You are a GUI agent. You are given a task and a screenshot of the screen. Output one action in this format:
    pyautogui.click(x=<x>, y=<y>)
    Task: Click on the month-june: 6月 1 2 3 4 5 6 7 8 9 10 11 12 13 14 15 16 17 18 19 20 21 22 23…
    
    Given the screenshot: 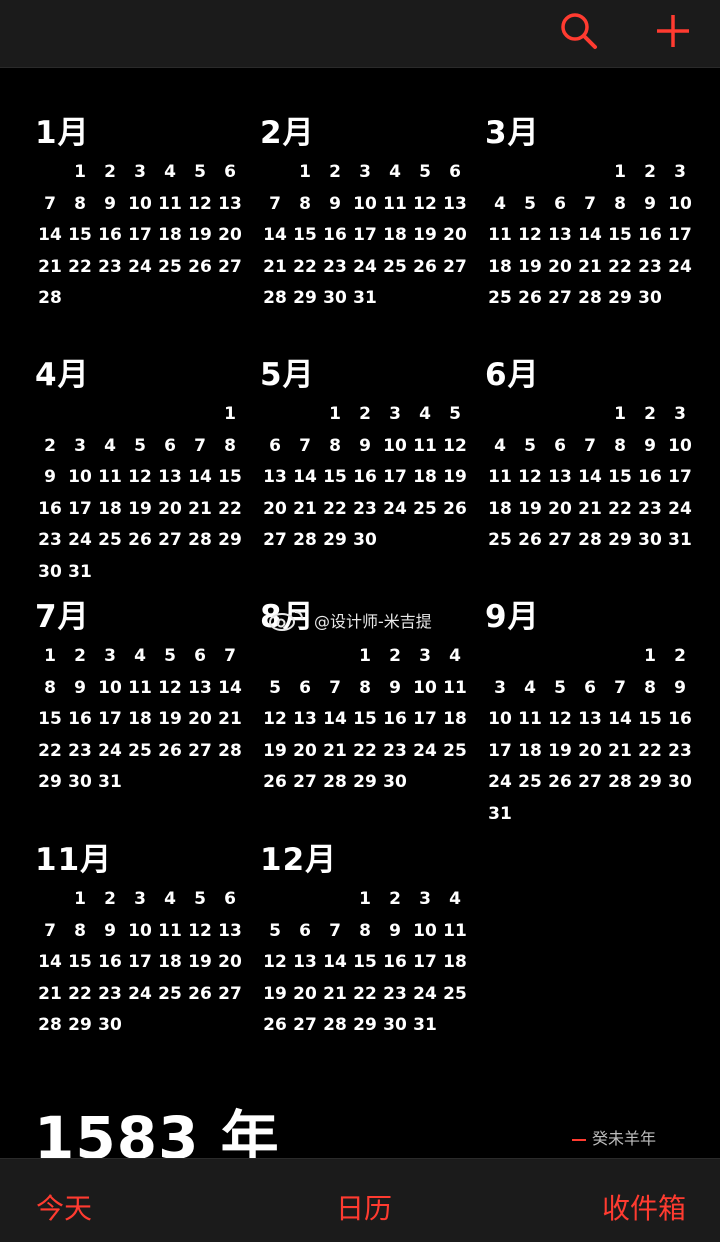 What is the action you would take?
    pyautogui.click(x=590, y=456)
    